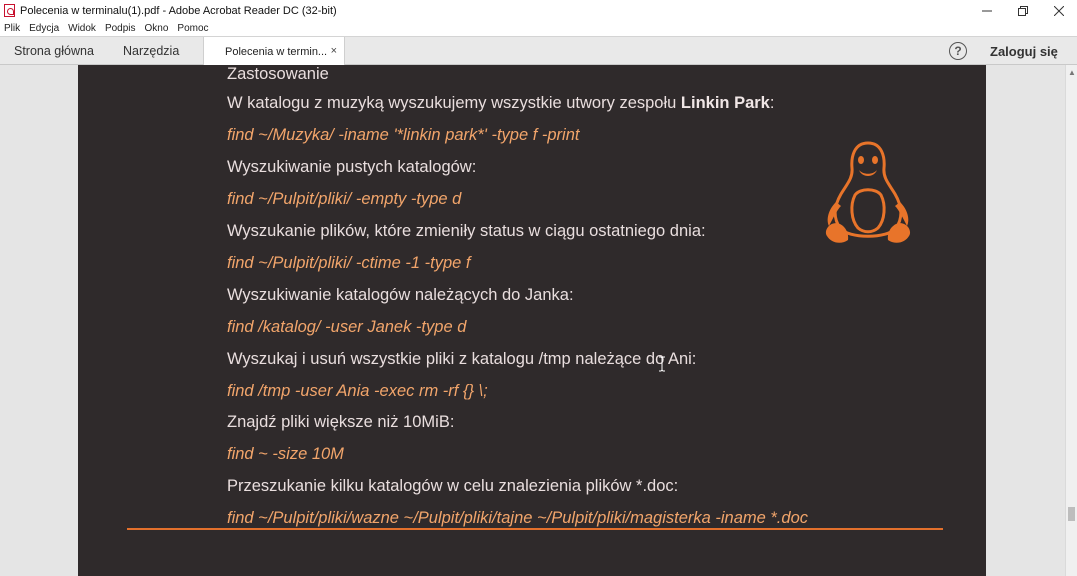 This screenshot has width=1077, height=576. Describe the element at coordinates (44, 28) in the screenshot. I see `menu-edycja: Edycja` at that location.